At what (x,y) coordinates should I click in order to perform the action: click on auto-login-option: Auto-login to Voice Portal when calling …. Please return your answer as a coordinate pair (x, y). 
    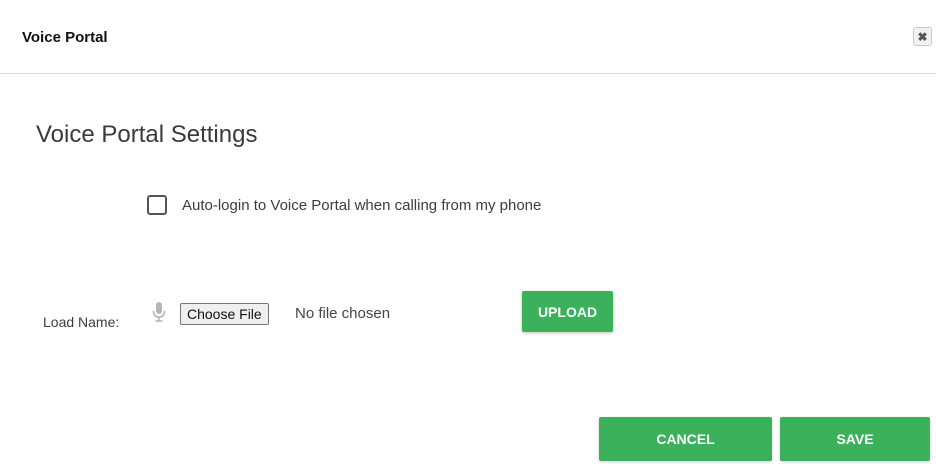
    Looking at the image, I should click on (344, 205).